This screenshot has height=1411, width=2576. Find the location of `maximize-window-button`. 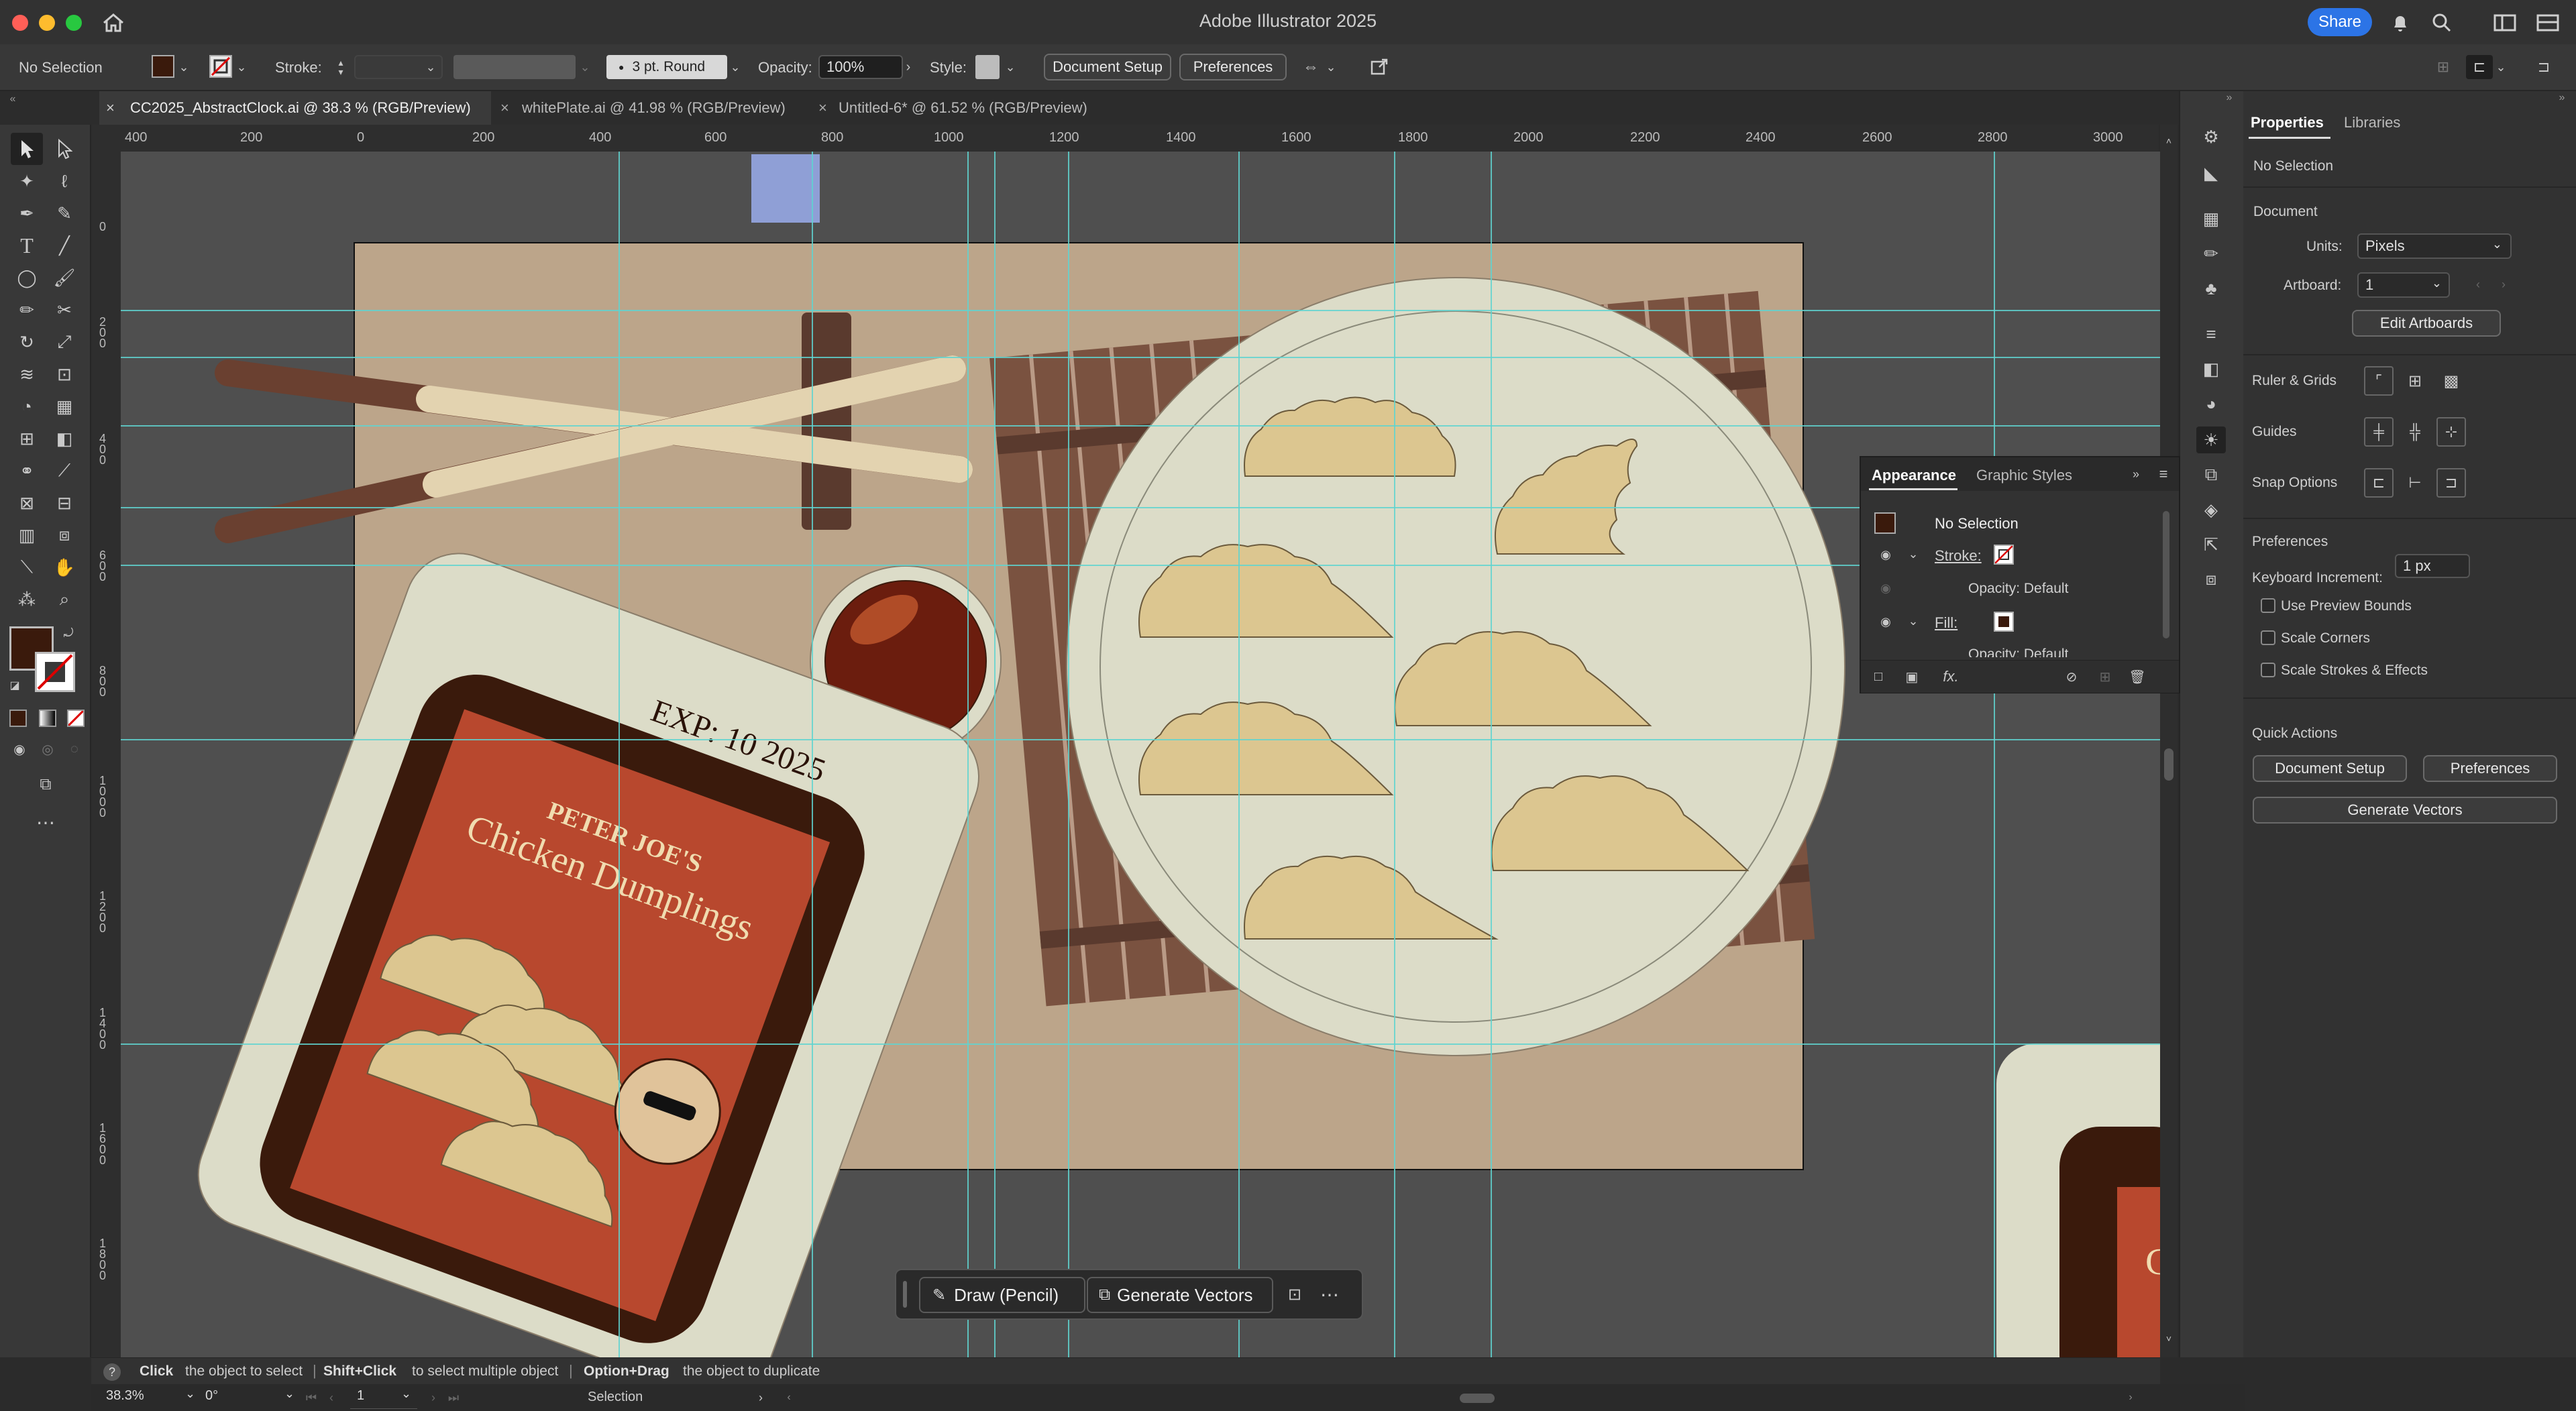

maximize-window-button is located at coordinates (74, 23).